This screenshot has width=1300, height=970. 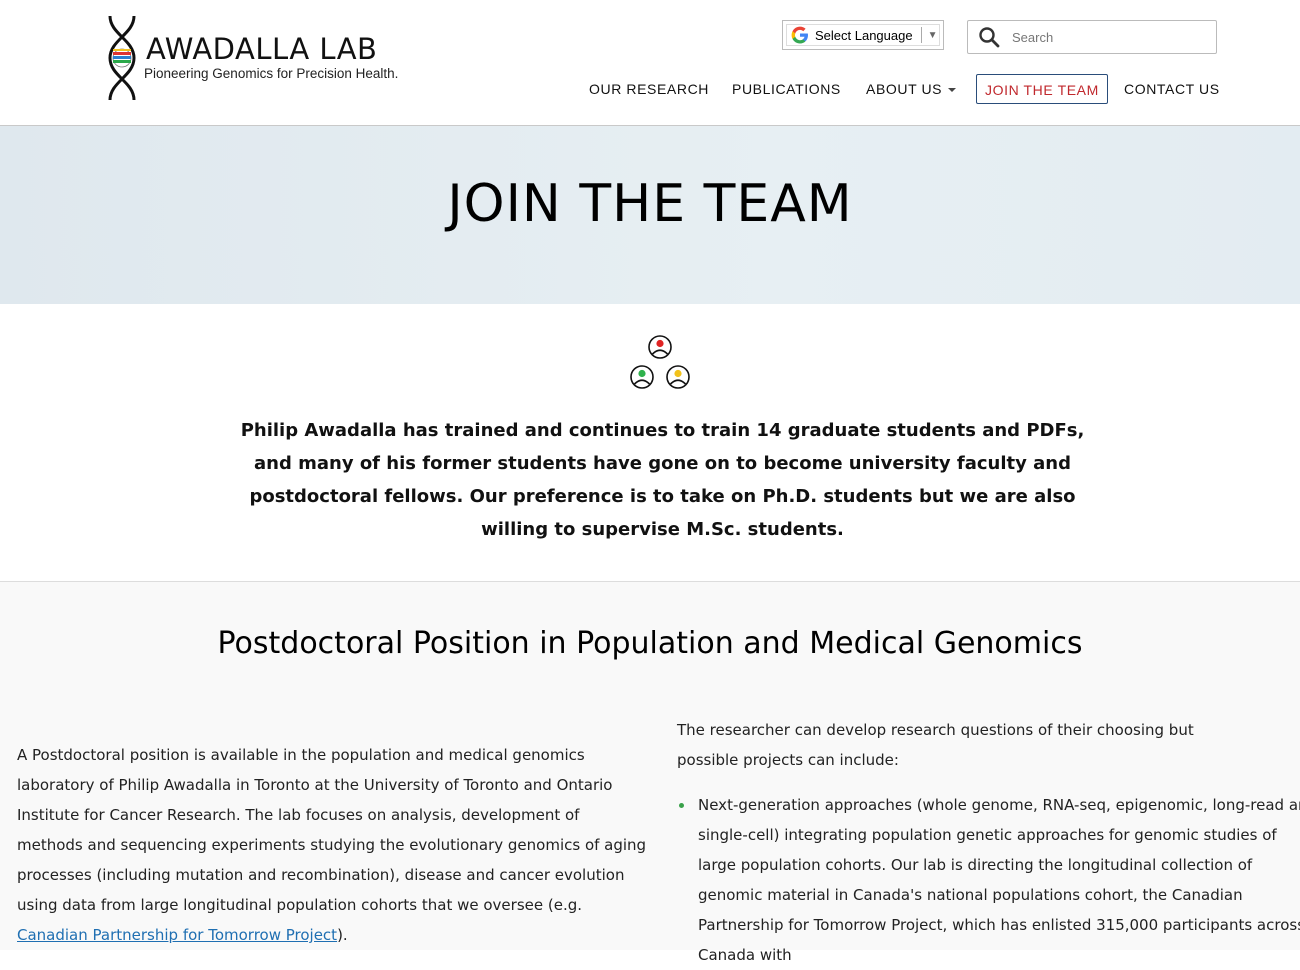 I want to click on team-people-icon, so click(x=660, y=362).